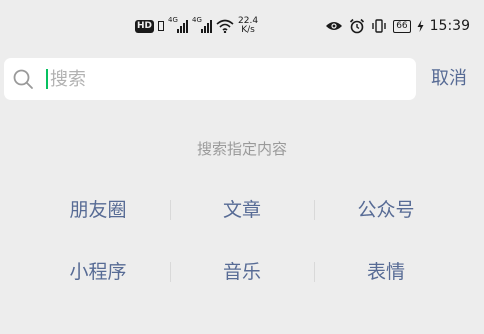 The width and height of the screenshot is (484, 334). What do you see at coordinates (449, 26) in the screenshot?
I see `clock: 15:39` at bounding box center [449, 26].